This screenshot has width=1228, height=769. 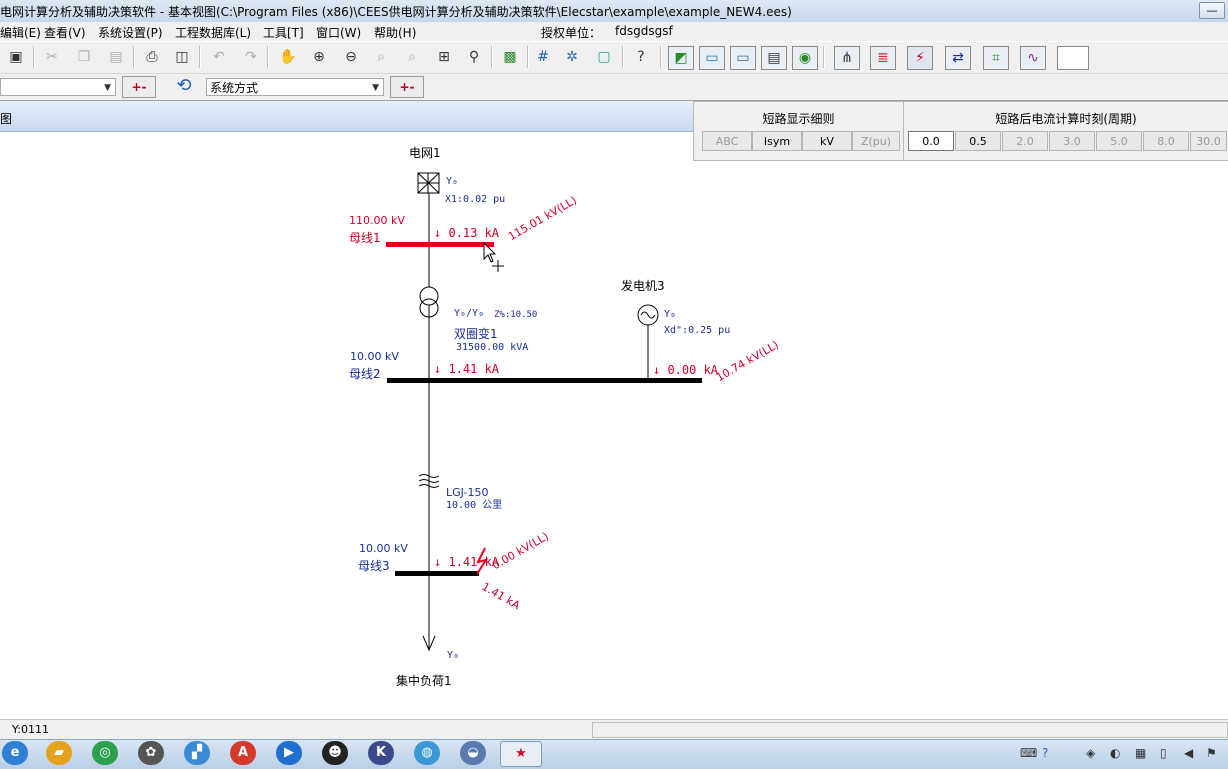 I want to click on status-coord: Y:0111, so click(x=30, y=729).